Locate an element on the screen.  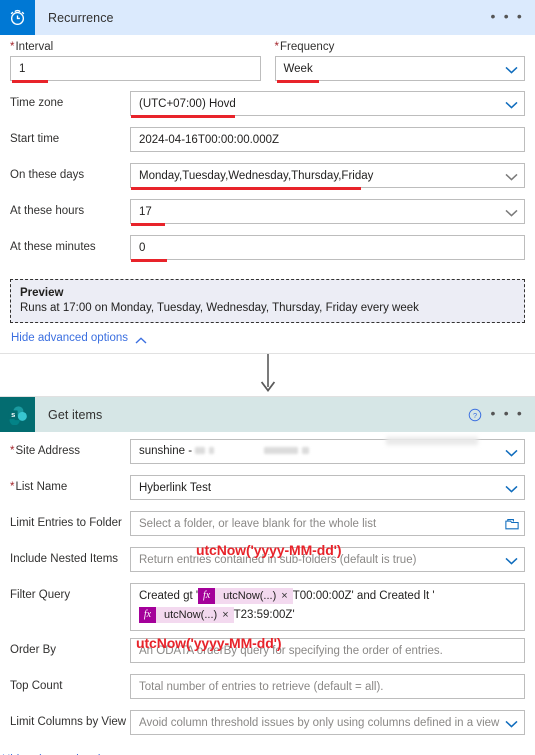
flow-connector-arrow is located at coordinates (267, 375).